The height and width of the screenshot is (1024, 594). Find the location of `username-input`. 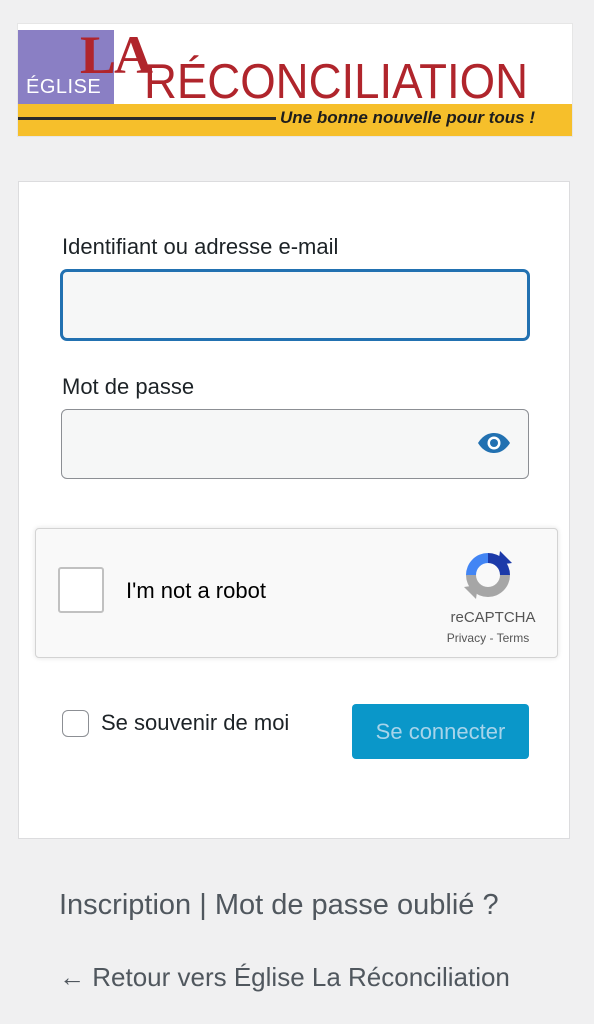

username-input is located at coordinates (295, 305).